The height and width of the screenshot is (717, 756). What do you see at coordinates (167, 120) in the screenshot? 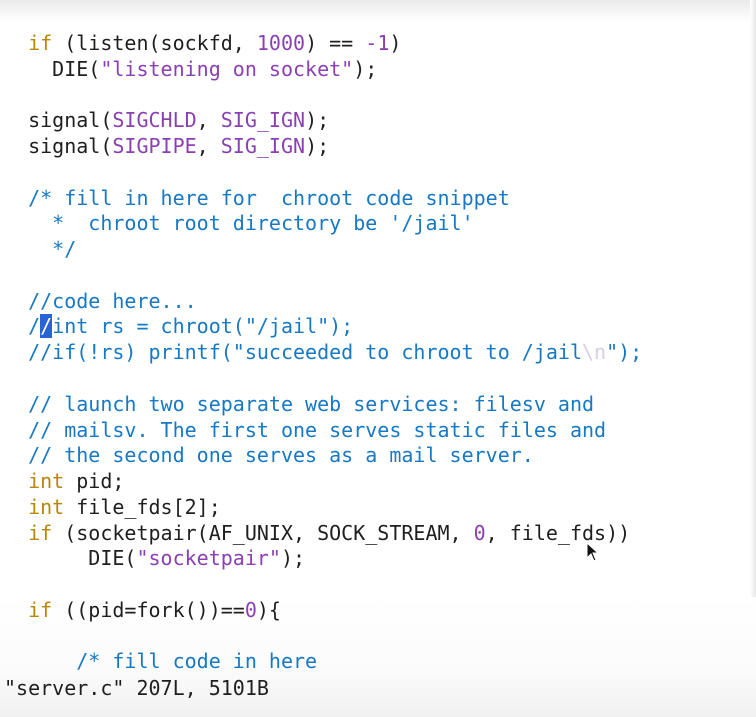
I see `code-line: signal(SIGCHLD, SIG_IGN);` at bounding box center [167, 120].